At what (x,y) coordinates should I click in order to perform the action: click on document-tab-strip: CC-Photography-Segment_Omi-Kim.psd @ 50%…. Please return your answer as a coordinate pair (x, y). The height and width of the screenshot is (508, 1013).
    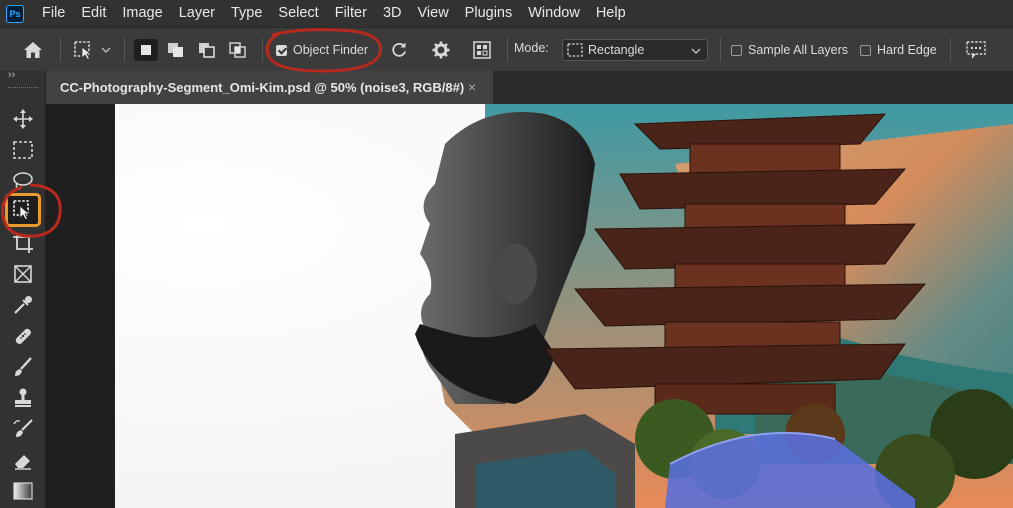
    Looking at the image, I should click on (529, 87).